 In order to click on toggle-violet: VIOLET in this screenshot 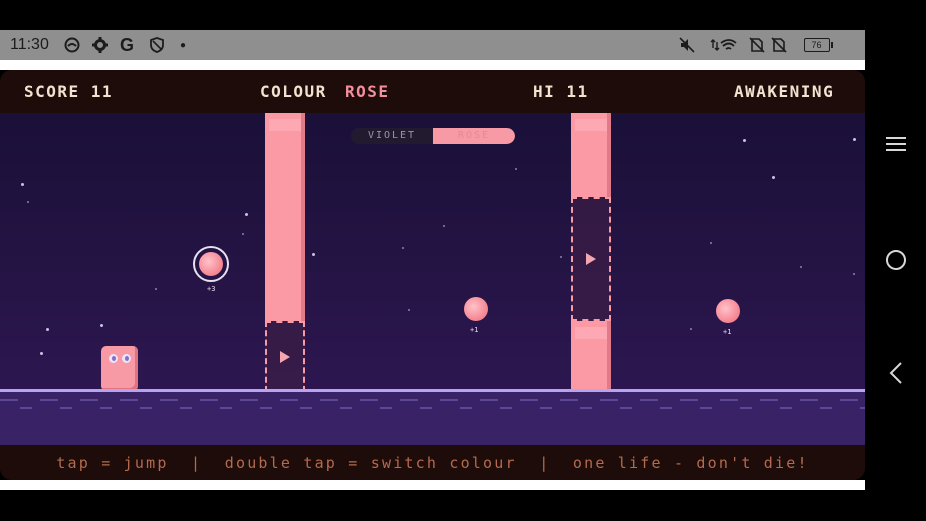, I will do `click(392, 136)`.